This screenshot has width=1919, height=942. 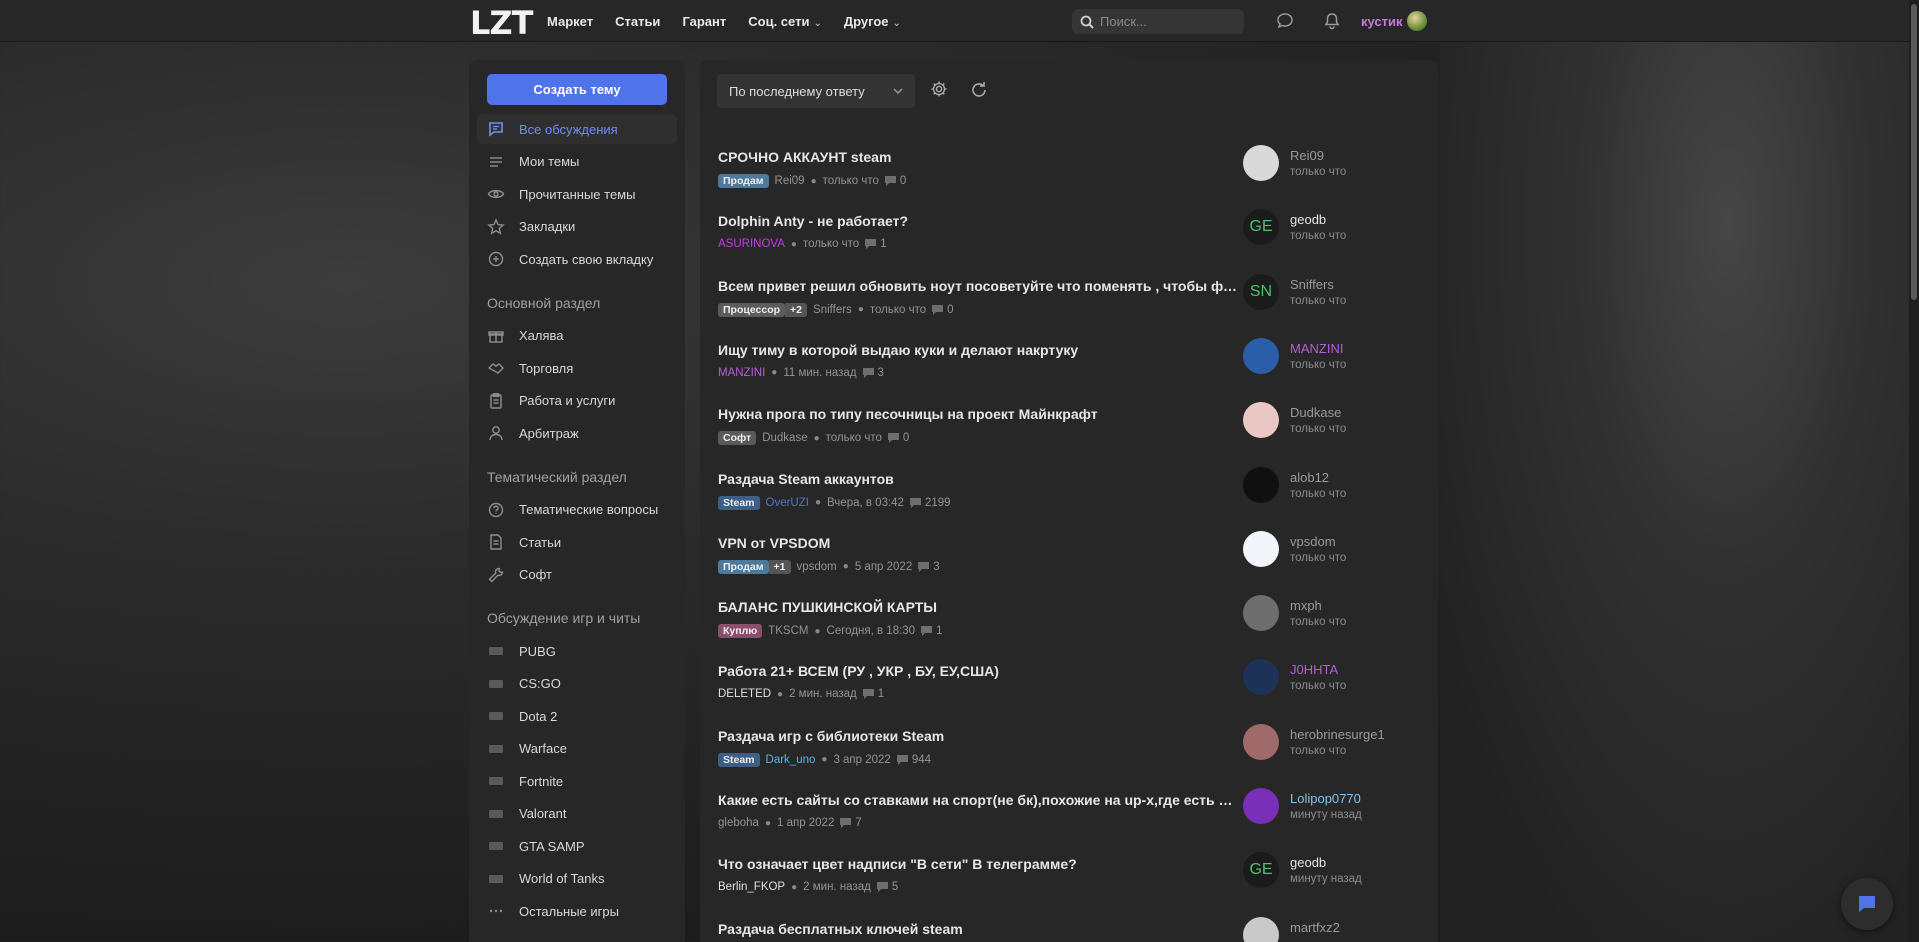 What do you see at coordinates (1315, 927) in the screenshot?
I see `last-poster-name: martfxz2` at bounding box center [1315, 927].